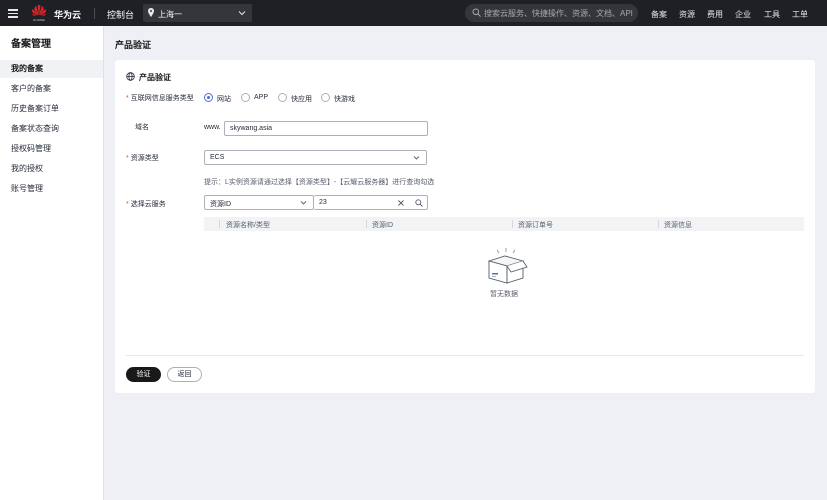  Describe the element at coordinates (659, 14) in the screenshot. I see `nav-filing: 备案` at that location.